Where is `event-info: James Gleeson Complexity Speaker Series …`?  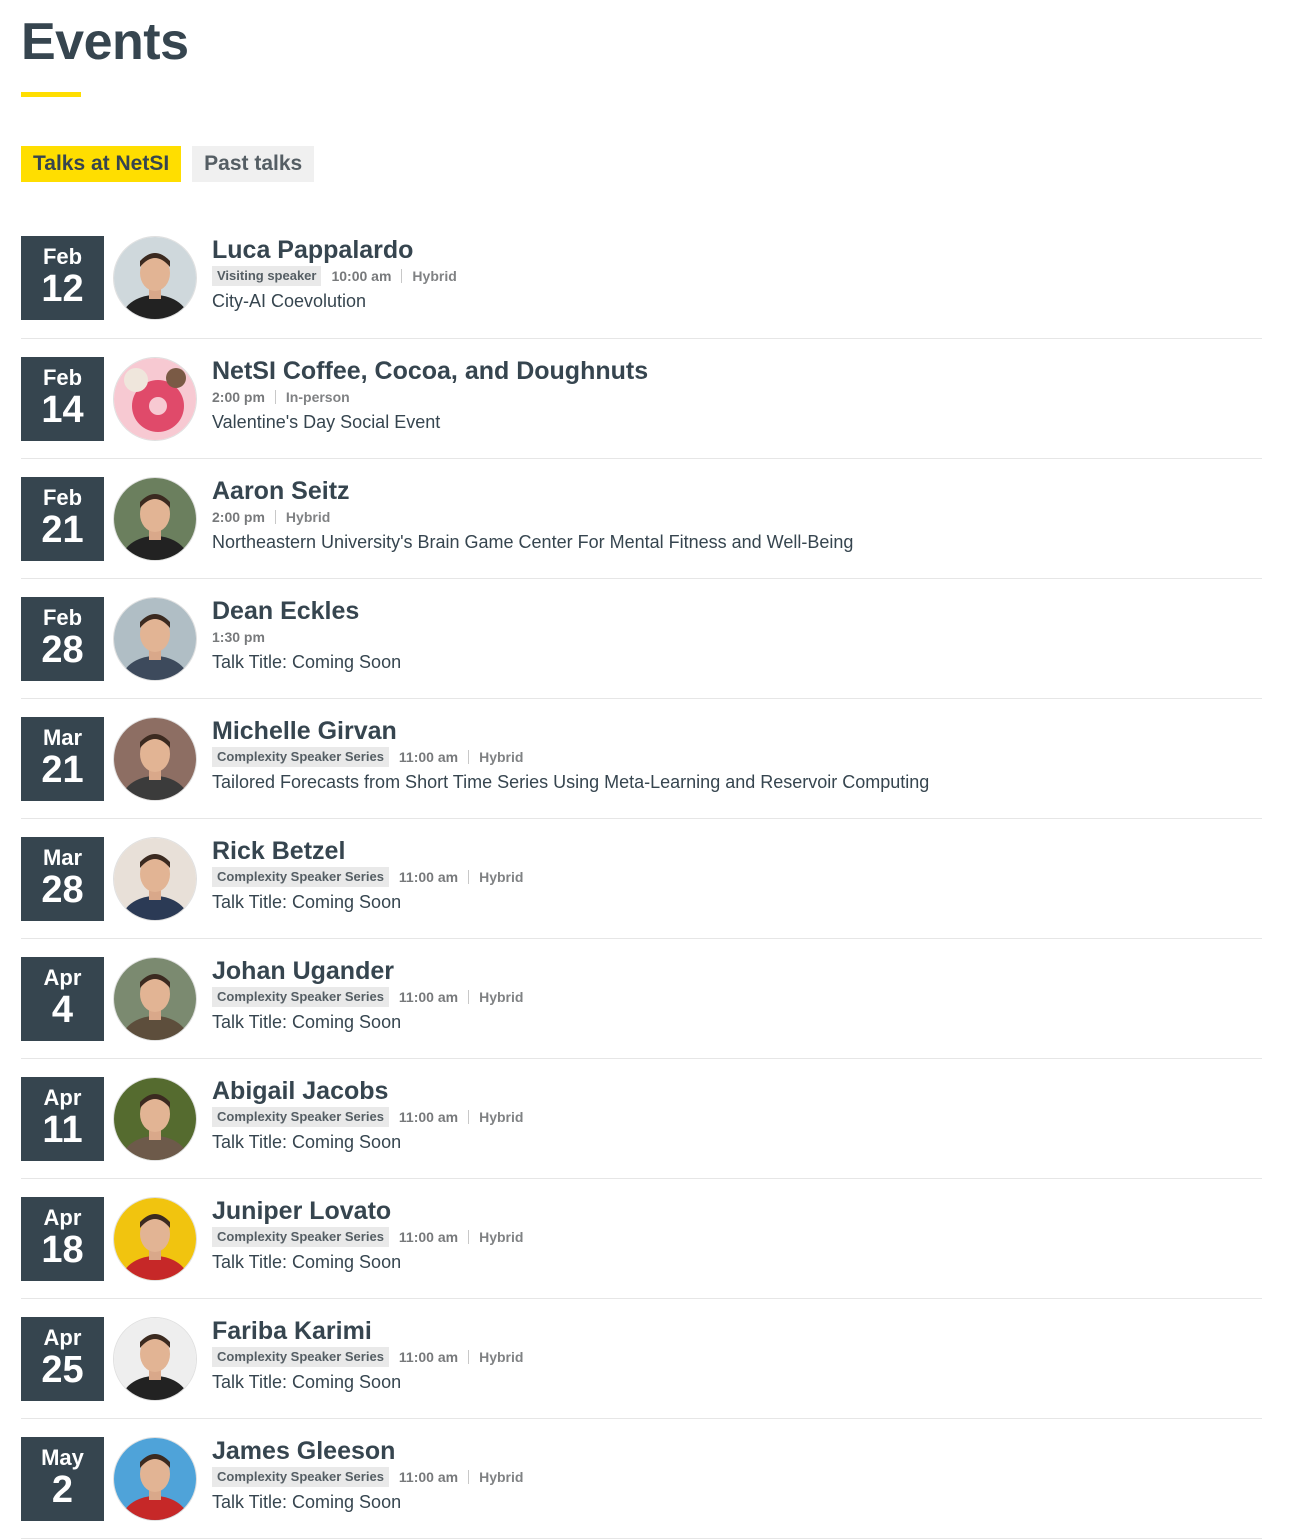
event-info: James Gleeson Complexity Speaker Series … is located at coordinates (737, 1475).